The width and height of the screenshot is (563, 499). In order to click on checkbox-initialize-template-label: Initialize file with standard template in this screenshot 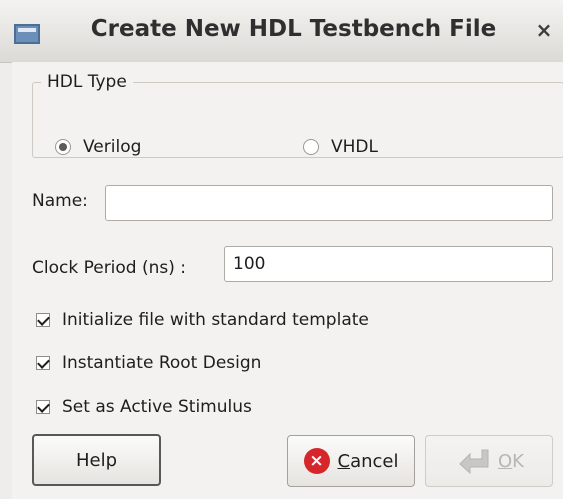, I will do `click(215, 320)`.